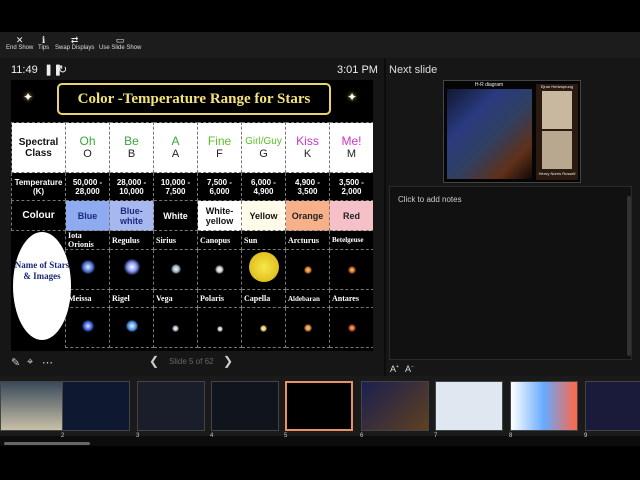  Describe the element at coordinates (320, 16) in the screenshot. I see `title-bar` at that location.